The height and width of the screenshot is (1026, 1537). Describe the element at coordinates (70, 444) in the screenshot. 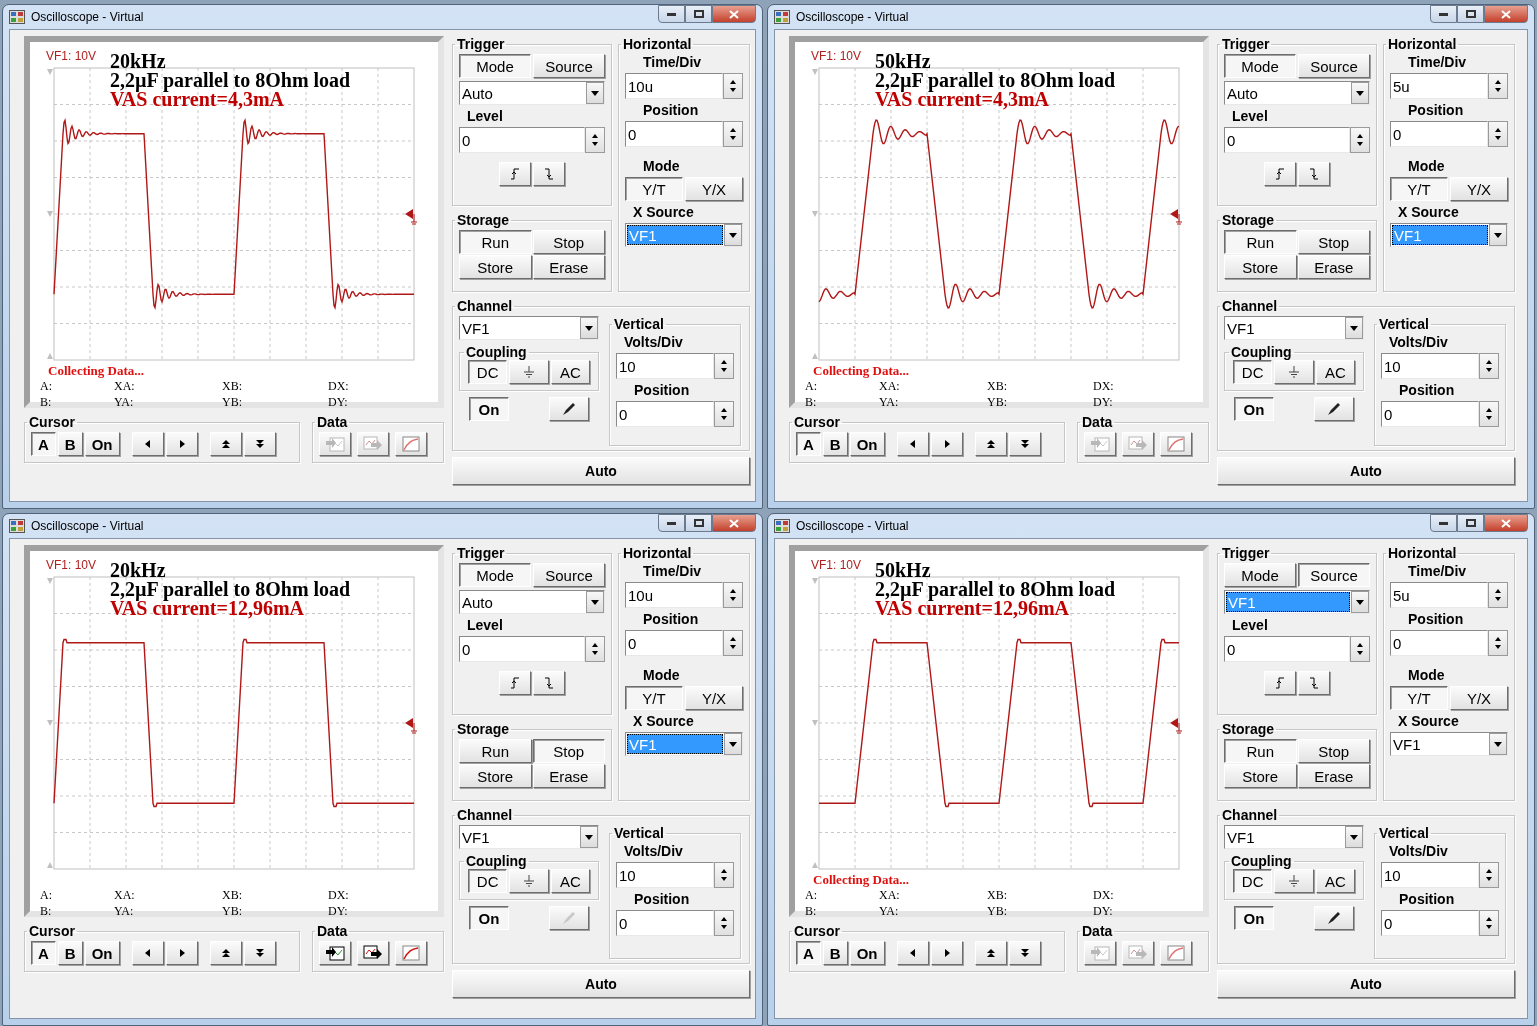

I see `cursor-button: B` at that location.